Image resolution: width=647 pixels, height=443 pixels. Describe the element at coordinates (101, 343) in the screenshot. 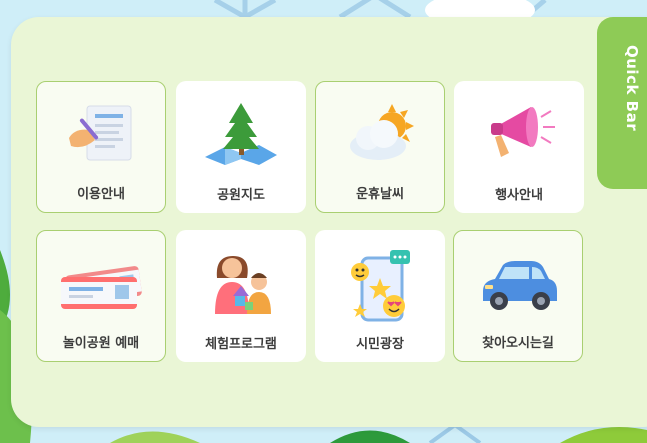

I see `quick-menu-label: 놀이공원 예매` at that location.